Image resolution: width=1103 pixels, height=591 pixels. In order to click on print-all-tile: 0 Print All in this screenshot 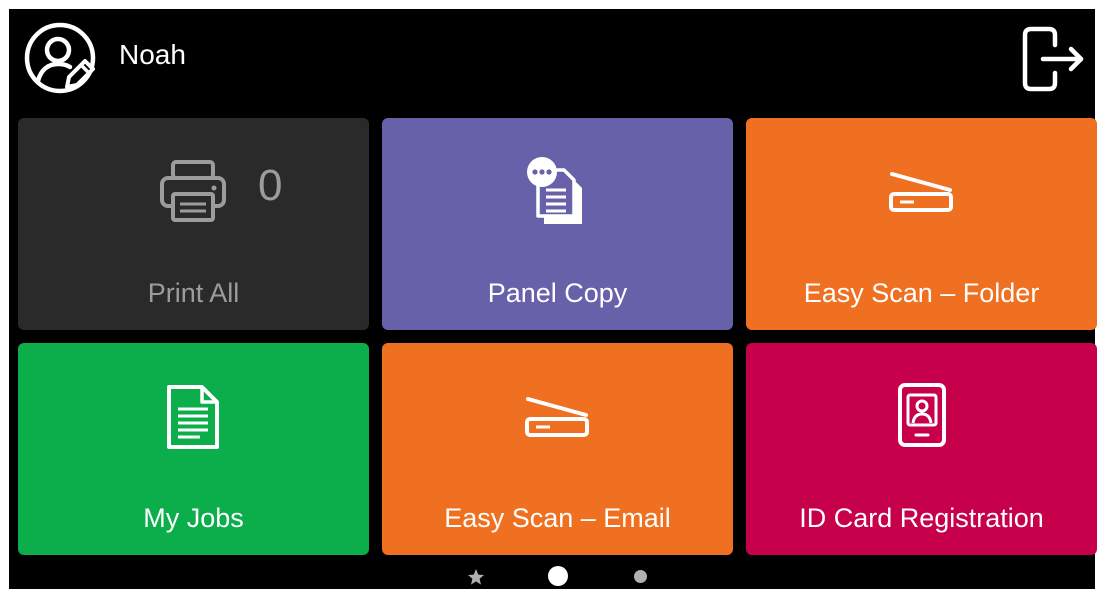, I will do `click(193, 224)`.